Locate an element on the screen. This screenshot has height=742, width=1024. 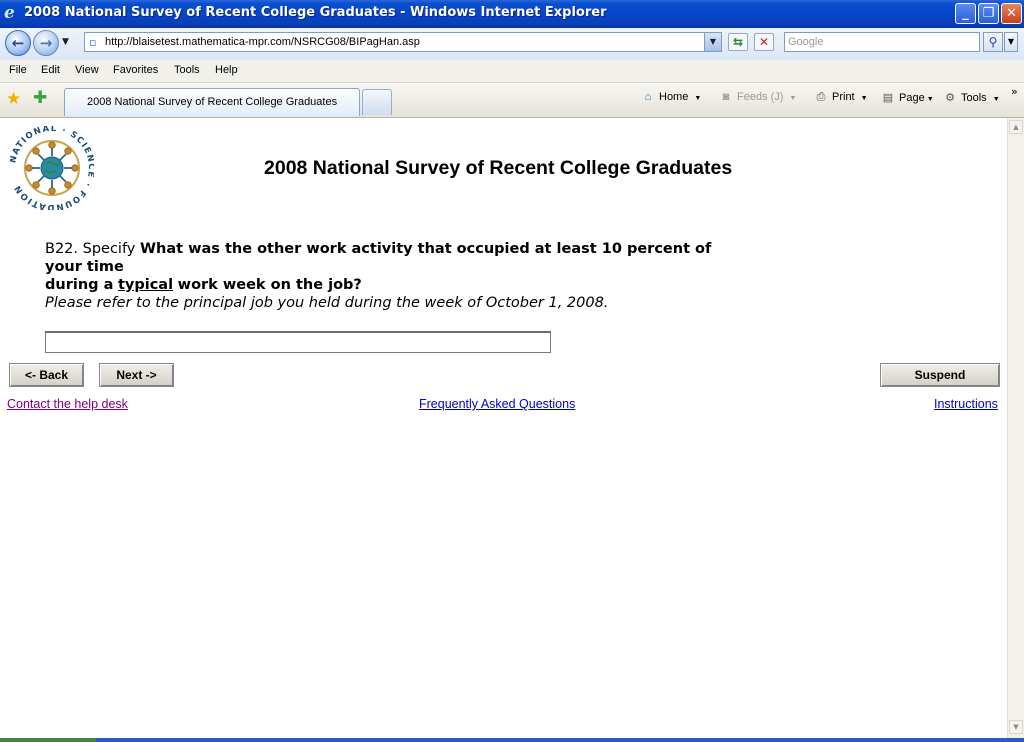
menu-help: Help is located at coordinates (226, 70).